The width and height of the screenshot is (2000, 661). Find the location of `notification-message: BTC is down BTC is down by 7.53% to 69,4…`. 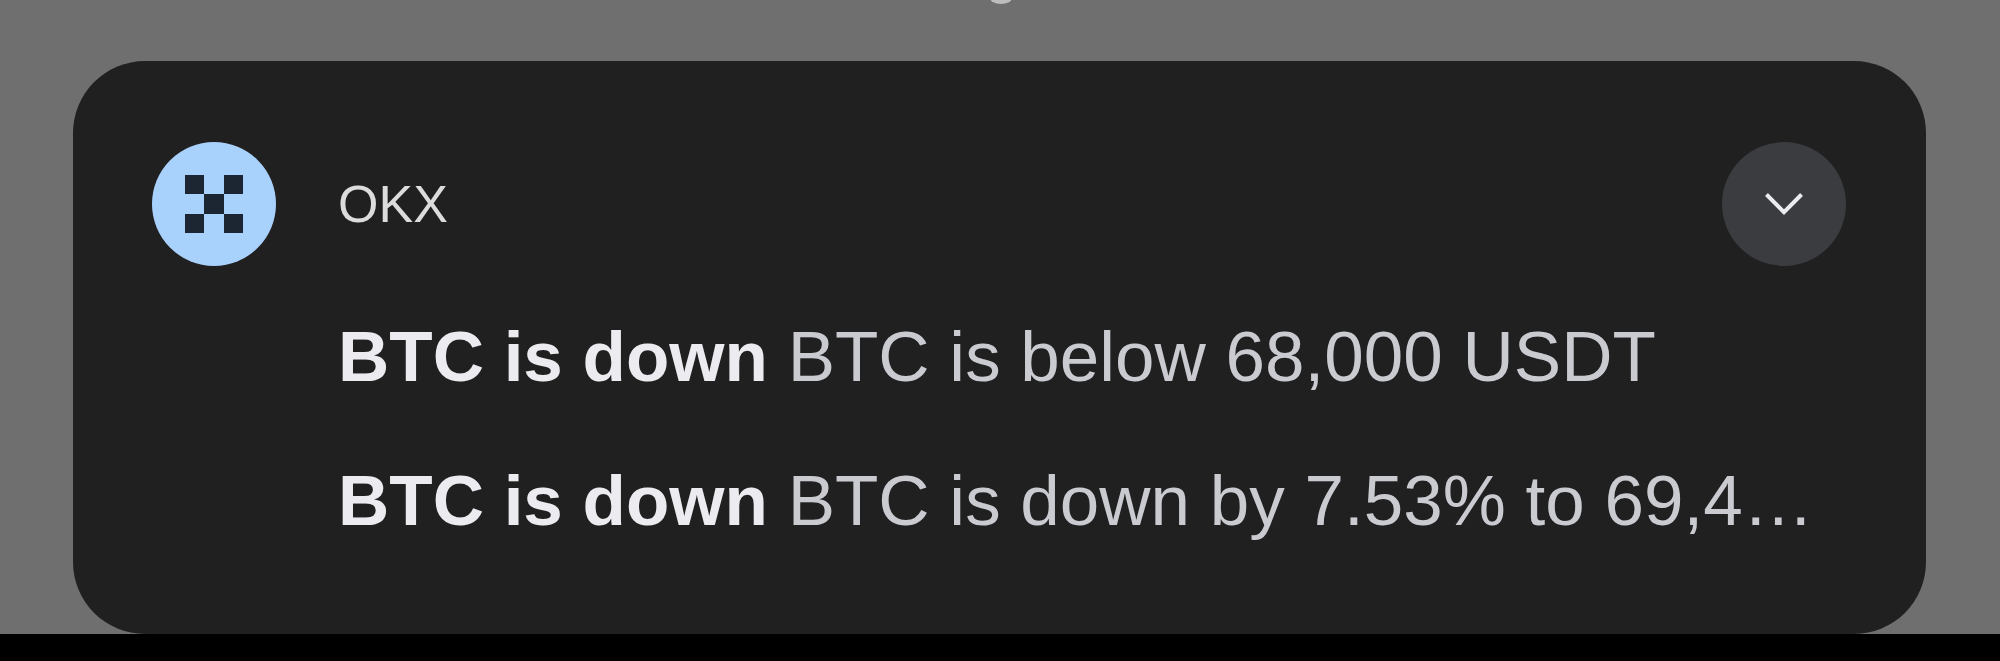

notification-message: BTC is down BTC is down by 7.53% to 69,4… is located at coordinates (1076, 501).